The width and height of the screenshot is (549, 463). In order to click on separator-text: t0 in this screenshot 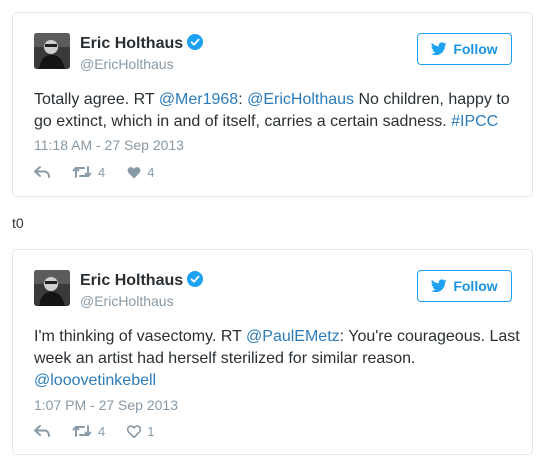, I will do `click(18, 223)`.